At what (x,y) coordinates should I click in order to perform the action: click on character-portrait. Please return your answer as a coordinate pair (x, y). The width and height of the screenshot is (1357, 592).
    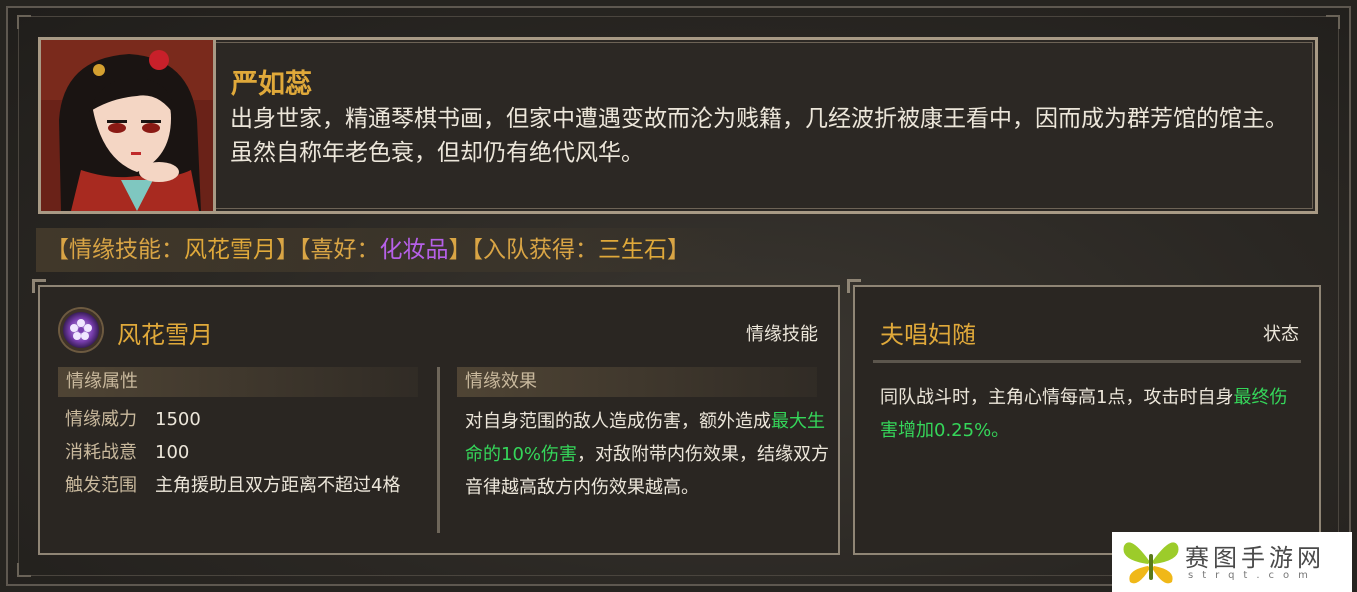
    Looking at the image, I should click on (128, 125).